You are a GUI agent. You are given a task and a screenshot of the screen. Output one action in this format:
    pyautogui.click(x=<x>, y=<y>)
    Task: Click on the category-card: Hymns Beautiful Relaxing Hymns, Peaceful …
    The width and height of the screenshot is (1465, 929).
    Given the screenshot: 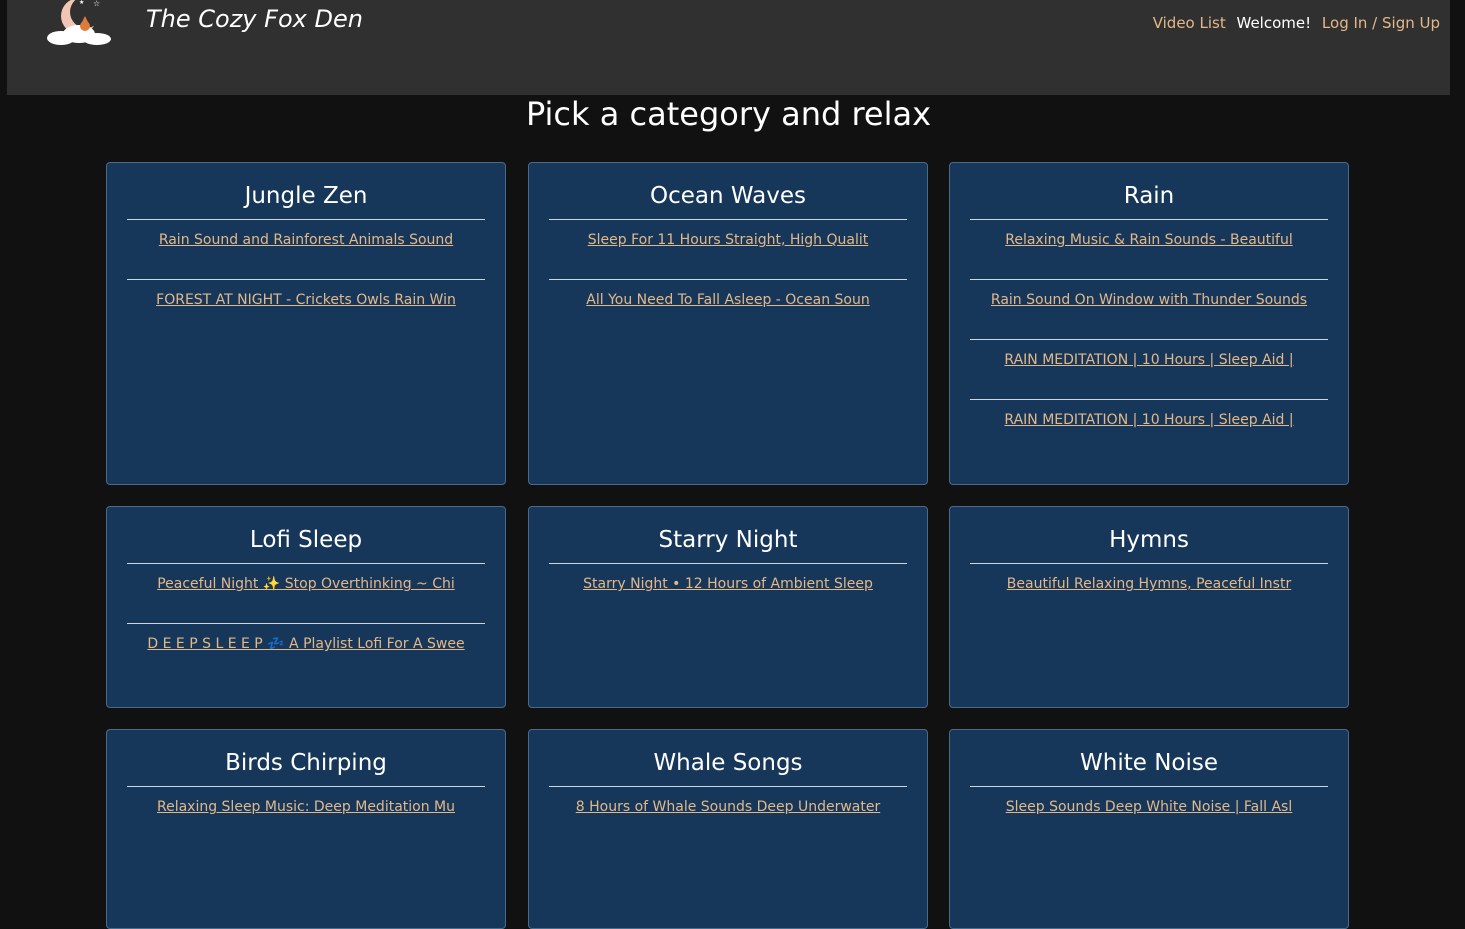 What is the action you would take?
    pyautogui.click(x=1149, y=607)
    